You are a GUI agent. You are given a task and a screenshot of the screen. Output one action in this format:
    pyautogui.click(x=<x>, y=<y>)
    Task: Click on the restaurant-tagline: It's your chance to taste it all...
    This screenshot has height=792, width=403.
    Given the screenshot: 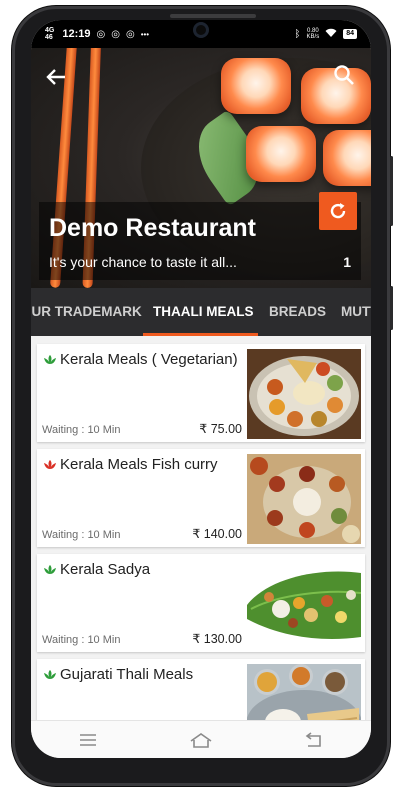 What is the action you would take?
    pyautogui.click(x=143, y=262)
    